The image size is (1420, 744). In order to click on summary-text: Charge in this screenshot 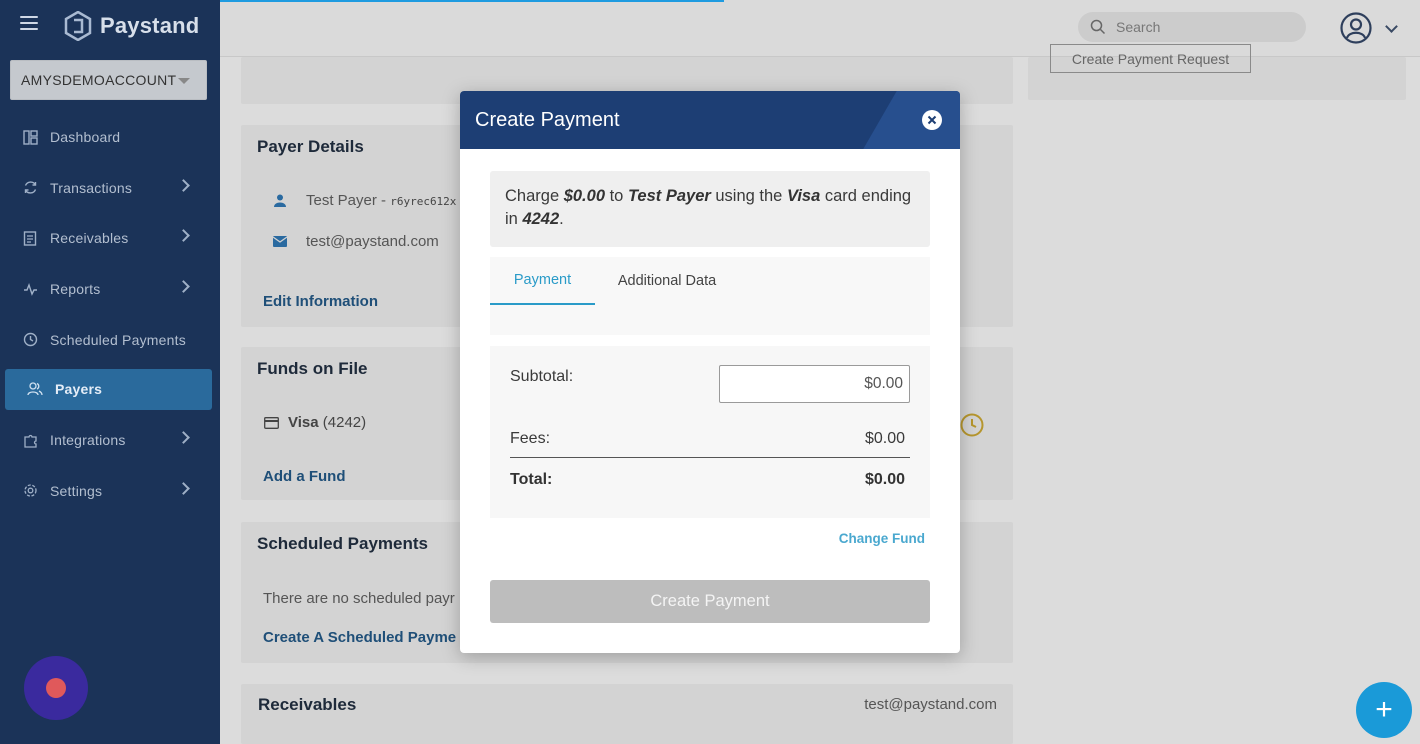, I will do `click(534, 196)`.